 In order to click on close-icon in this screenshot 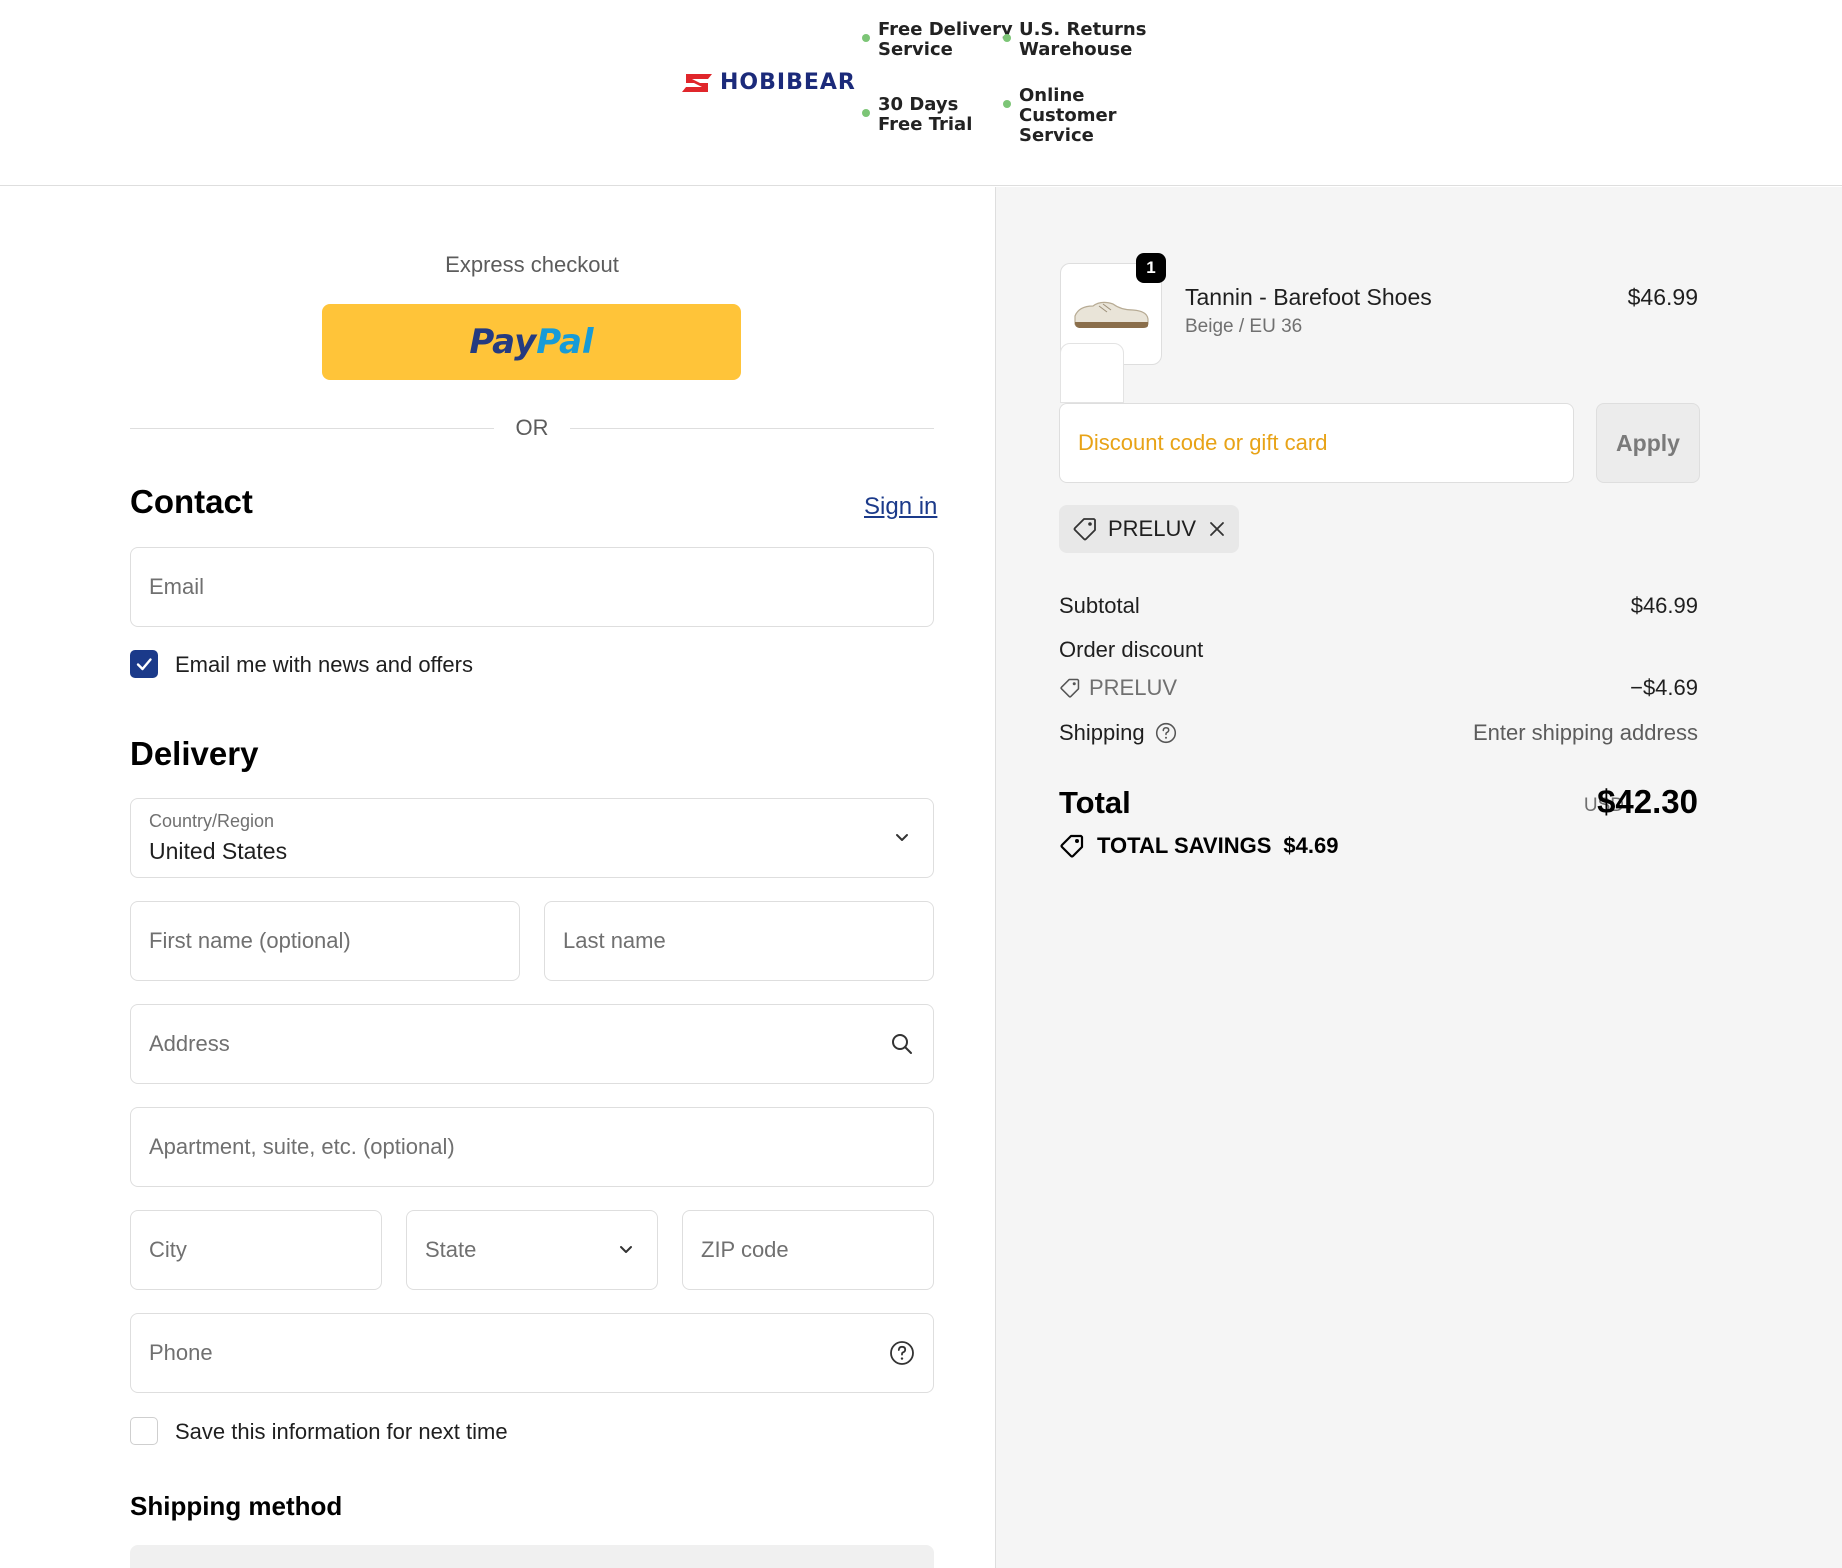, I will do `click(1217, 529)`.